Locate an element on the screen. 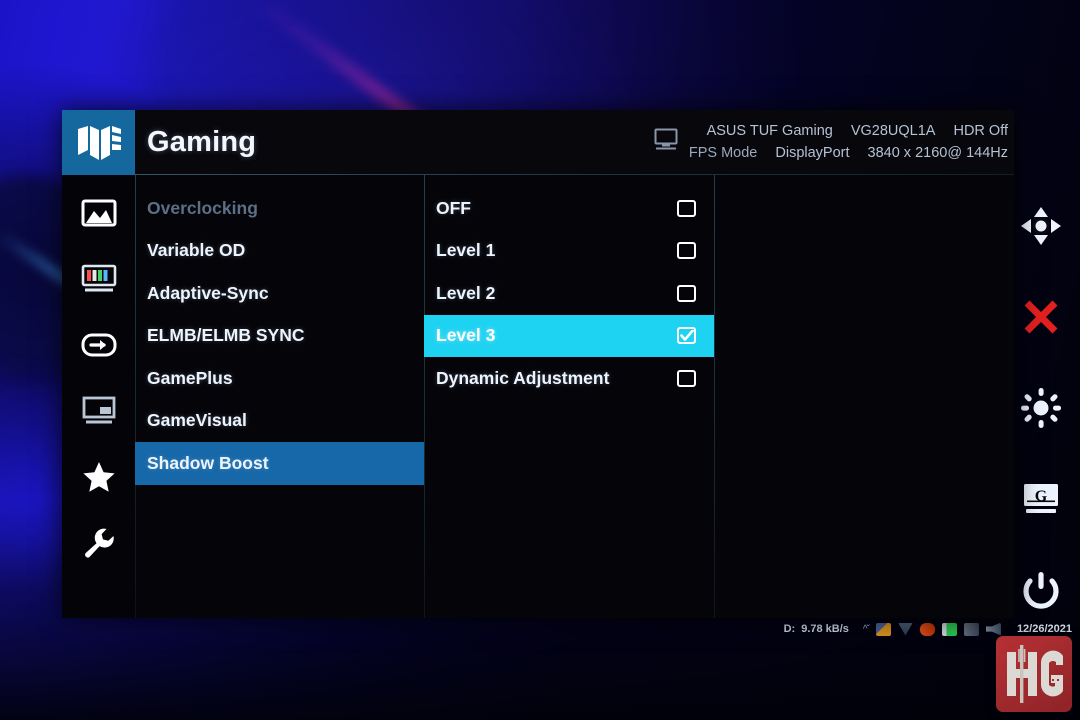  system-setup-wrench-icon is located at coordinates (99, 543).